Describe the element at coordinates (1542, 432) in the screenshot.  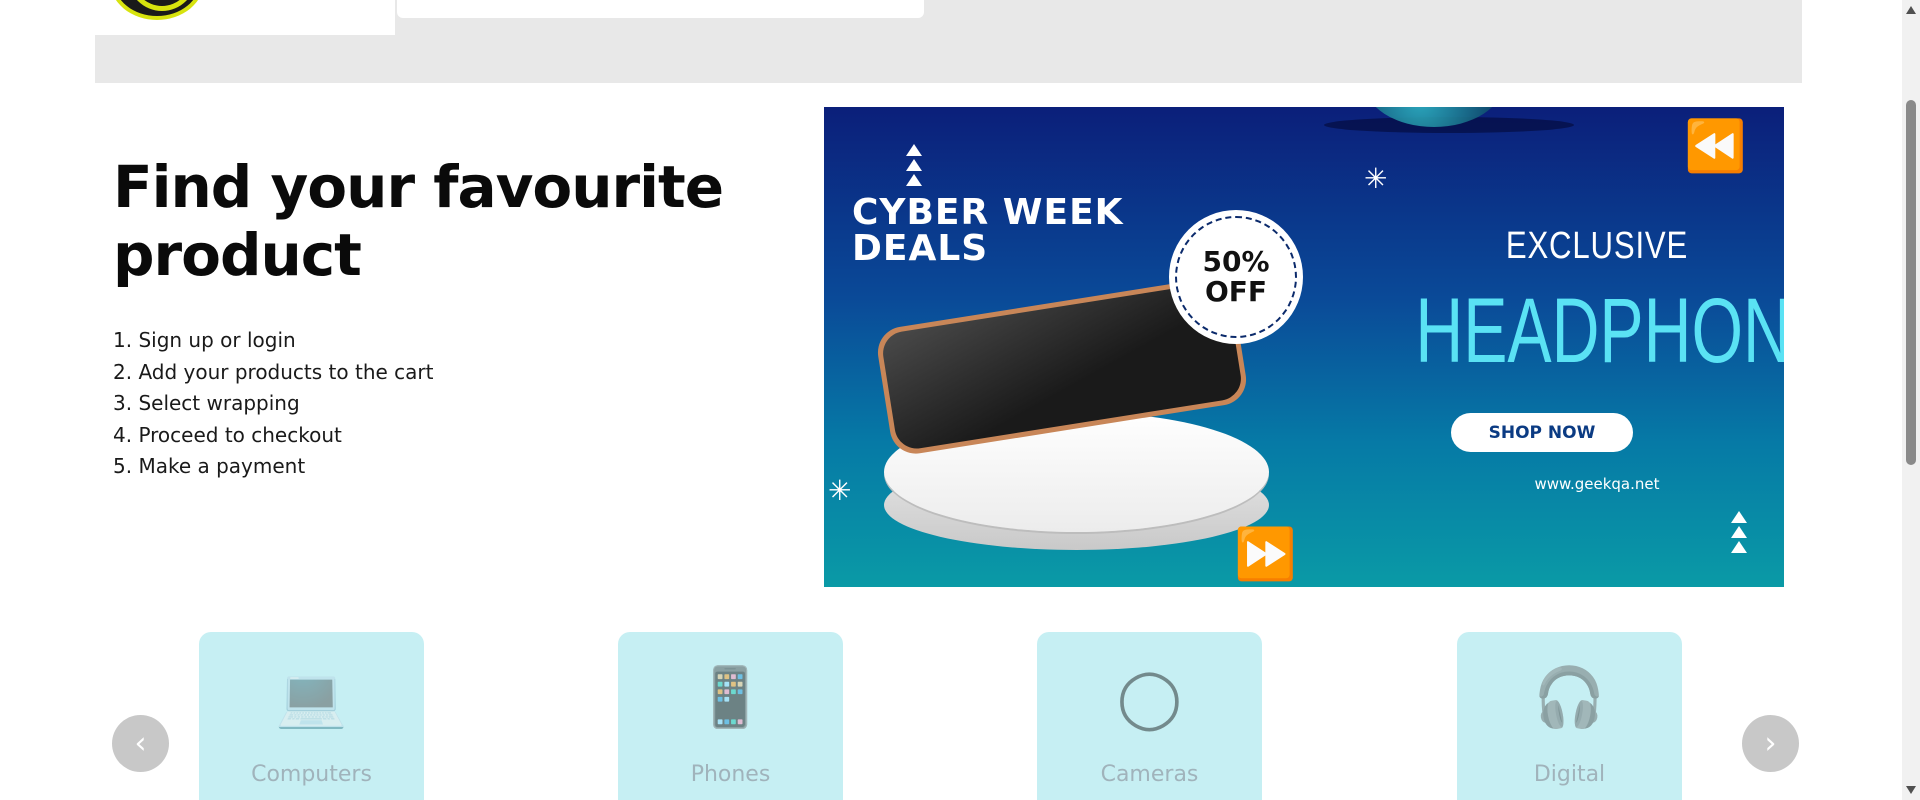
I see `shop-now-button: SHOP NOW` at that location.